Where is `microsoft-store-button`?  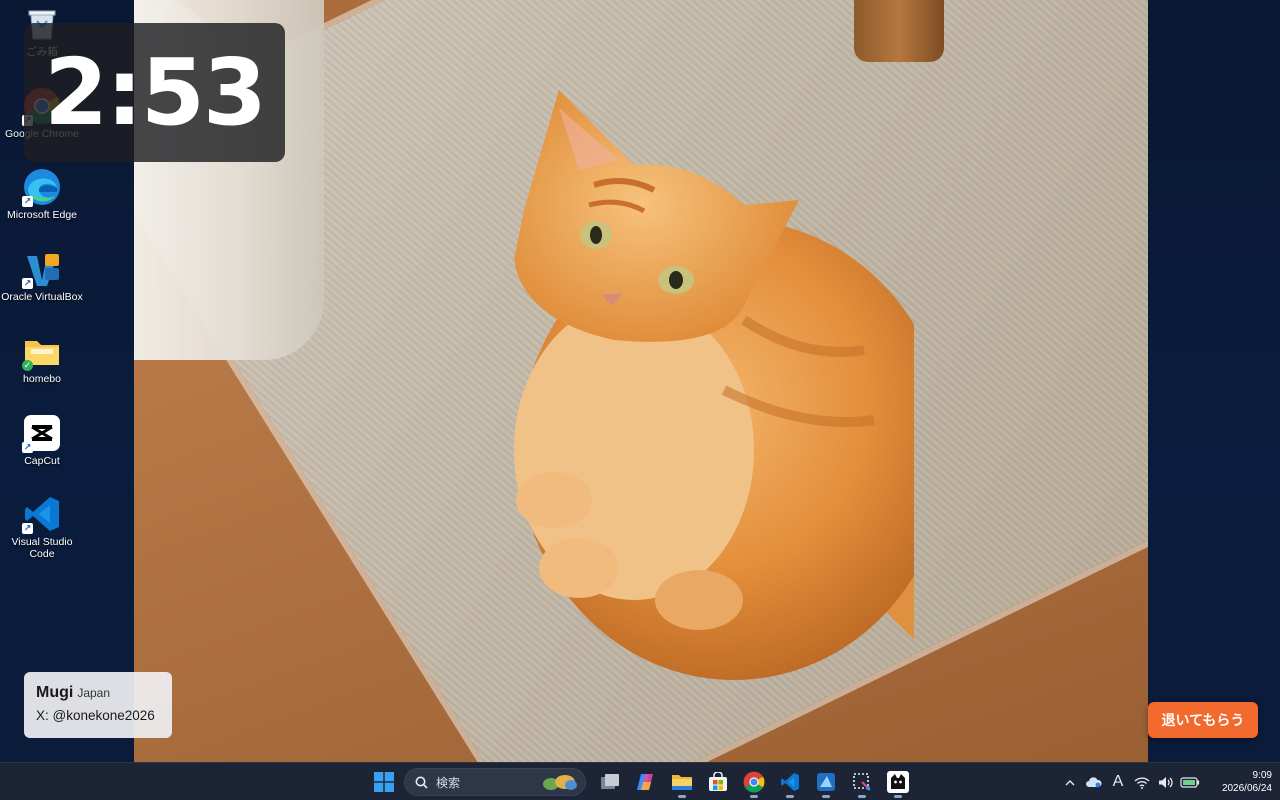 microsoft-store-button is located at coordinates (718, 782).